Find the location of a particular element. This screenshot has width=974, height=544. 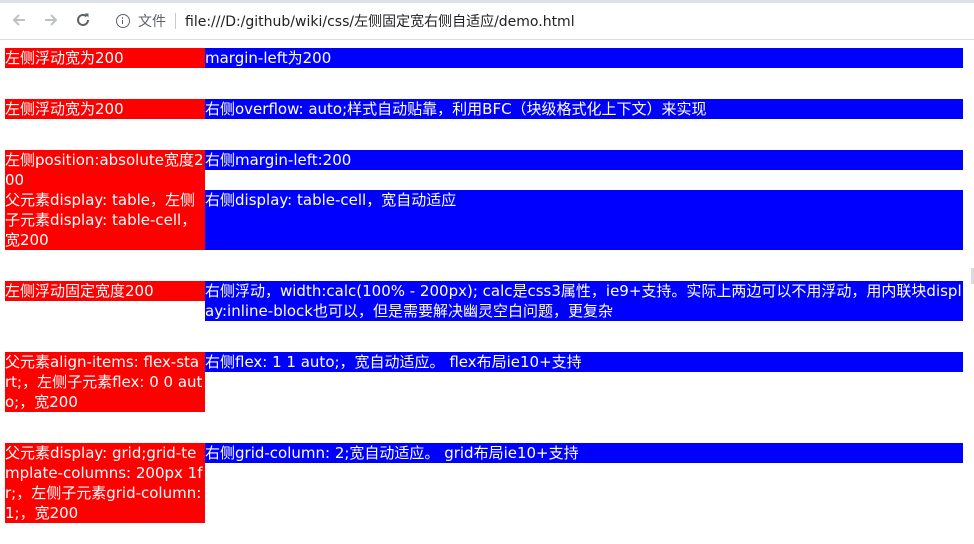

reload-button is located at coordinates (83, 20).